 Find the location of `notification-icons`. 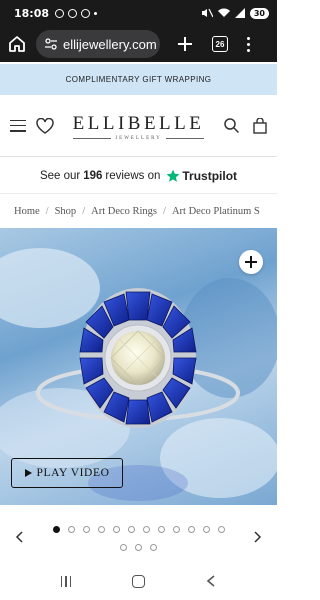

notification-icons is located at coordinates (76, 13).